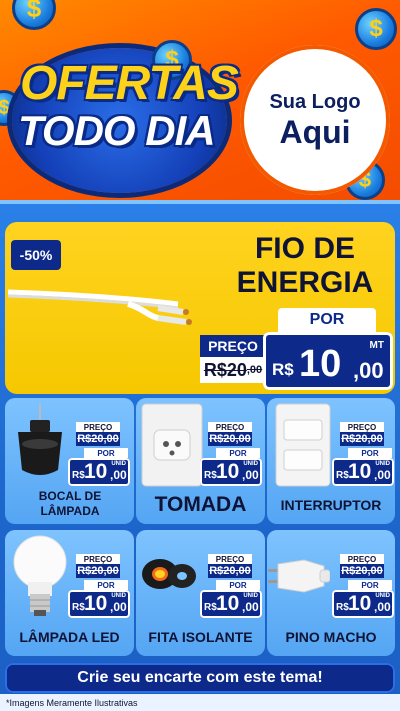  What do you see at coordinates (100, 307) in the screenshot?
I see `cable-icon` at bounding box center [100, 307].